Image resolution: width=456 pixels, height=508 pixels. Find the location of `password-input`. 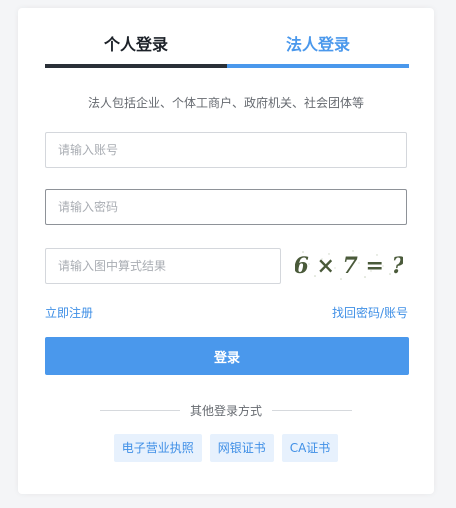

password-input is located at coordinates (226, 207).